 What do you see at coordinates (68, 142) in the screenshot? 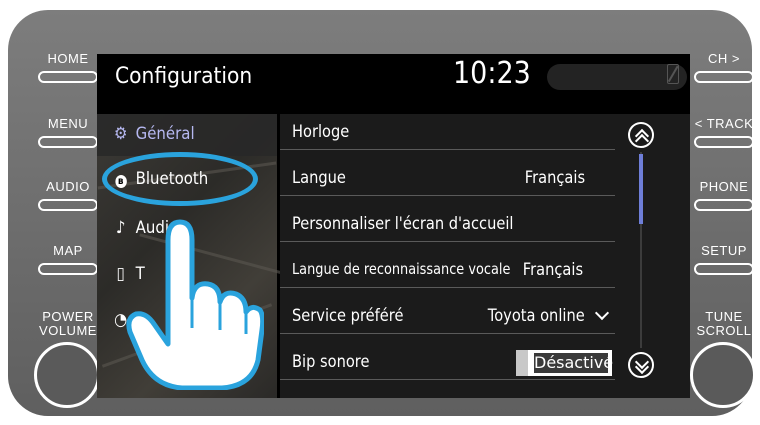
I see `menu-button-pill` at bounding box center [68, 142].